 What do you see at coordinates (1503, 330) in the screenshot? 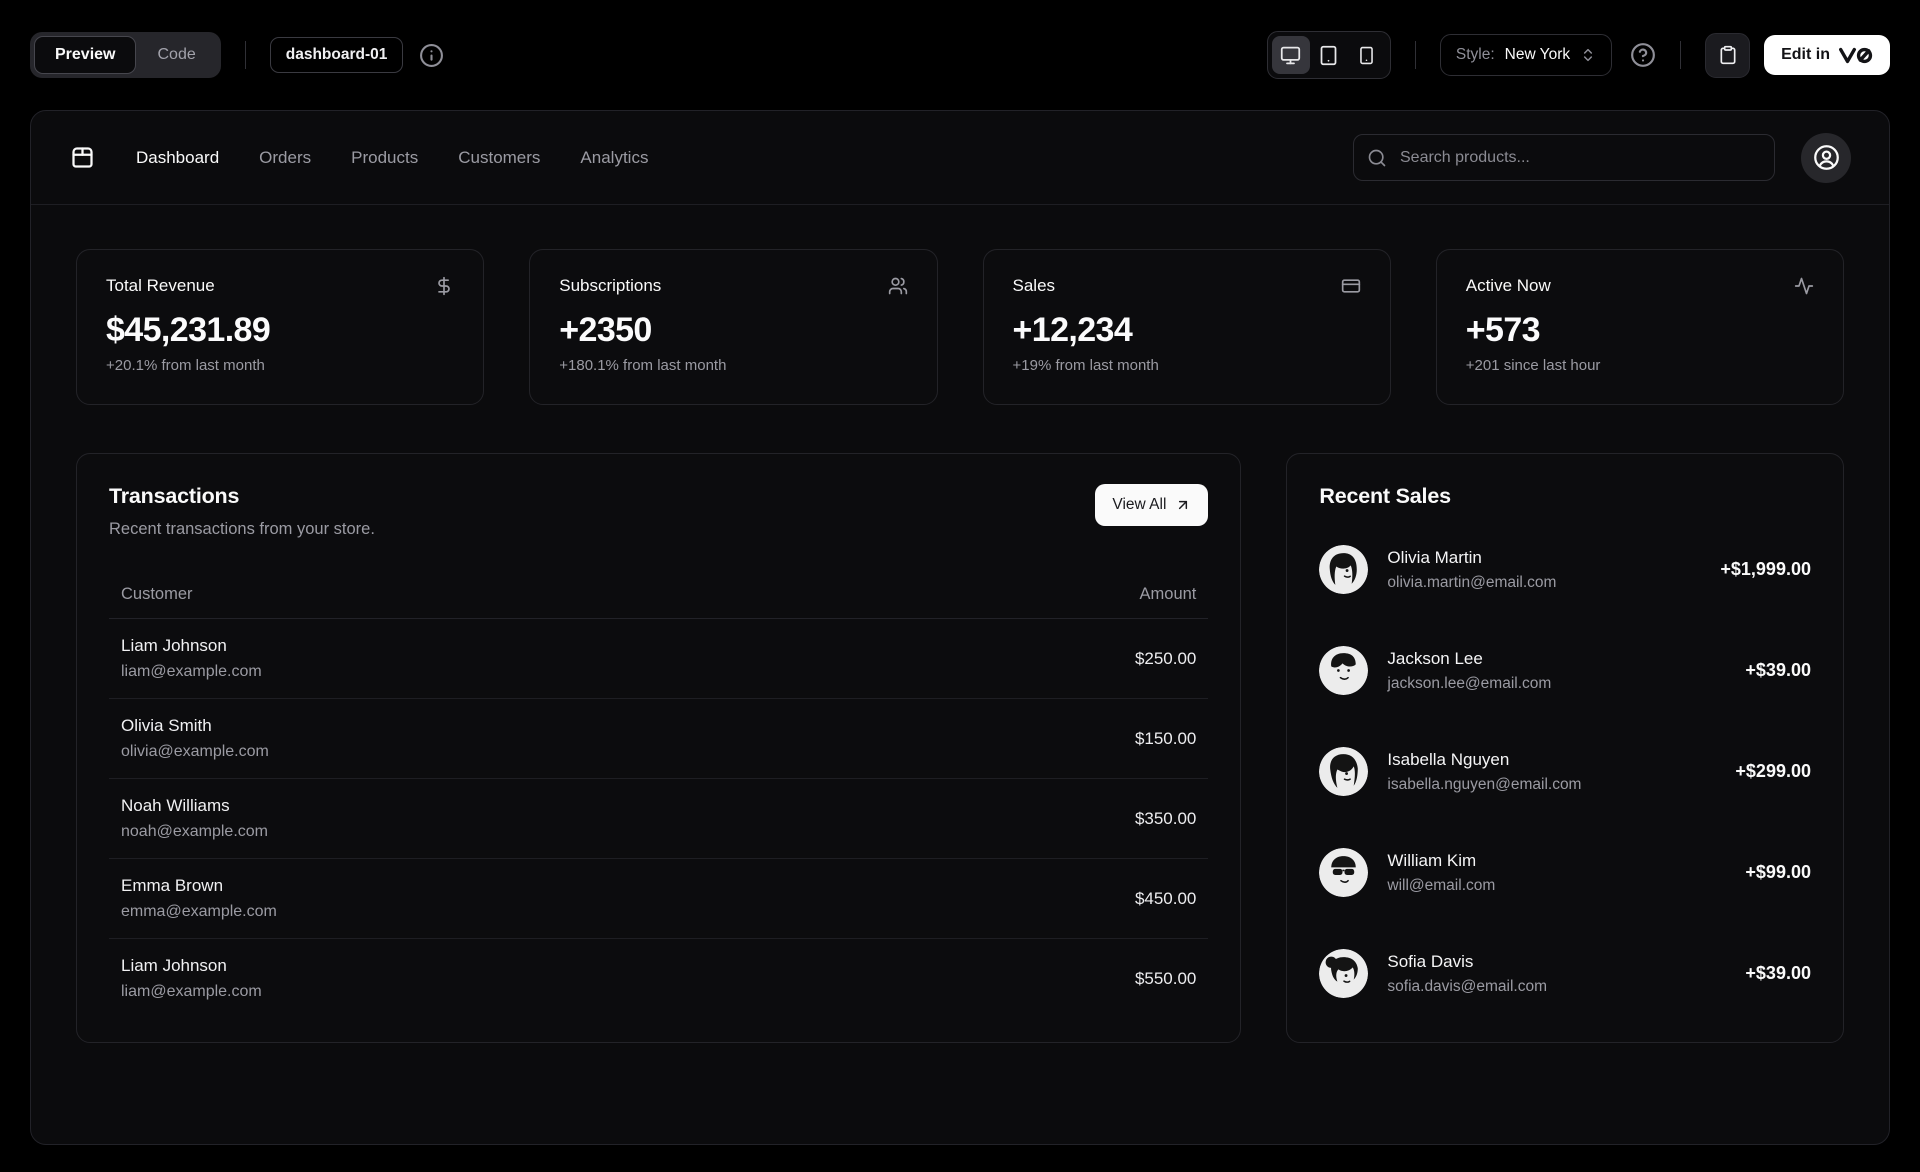
I see `stat-value: +573` at bounding box center [1503, 330].